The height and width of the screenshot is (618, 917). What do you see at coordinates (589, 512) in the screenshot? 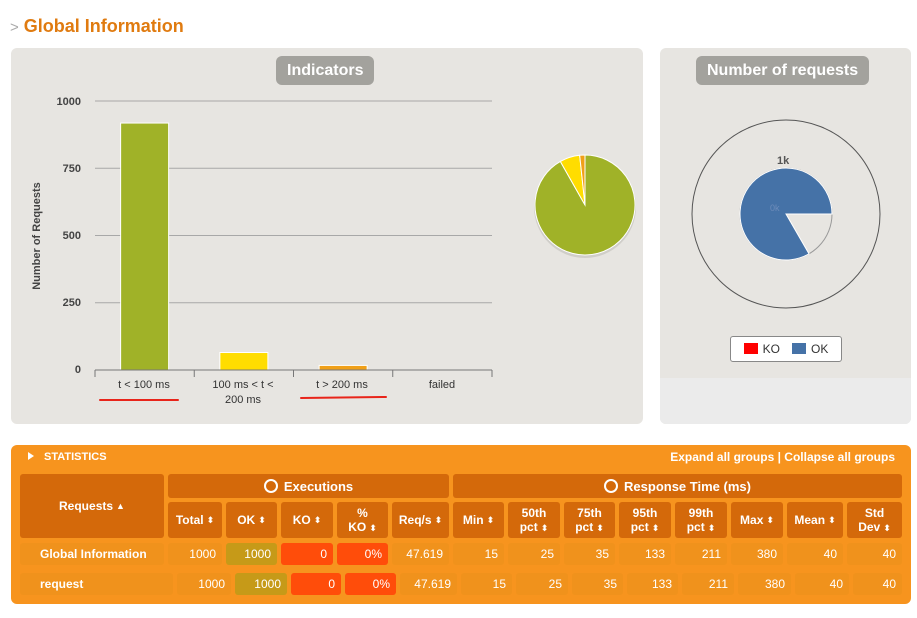
I see `header-label: 75th` at bounding box center [589, 512].